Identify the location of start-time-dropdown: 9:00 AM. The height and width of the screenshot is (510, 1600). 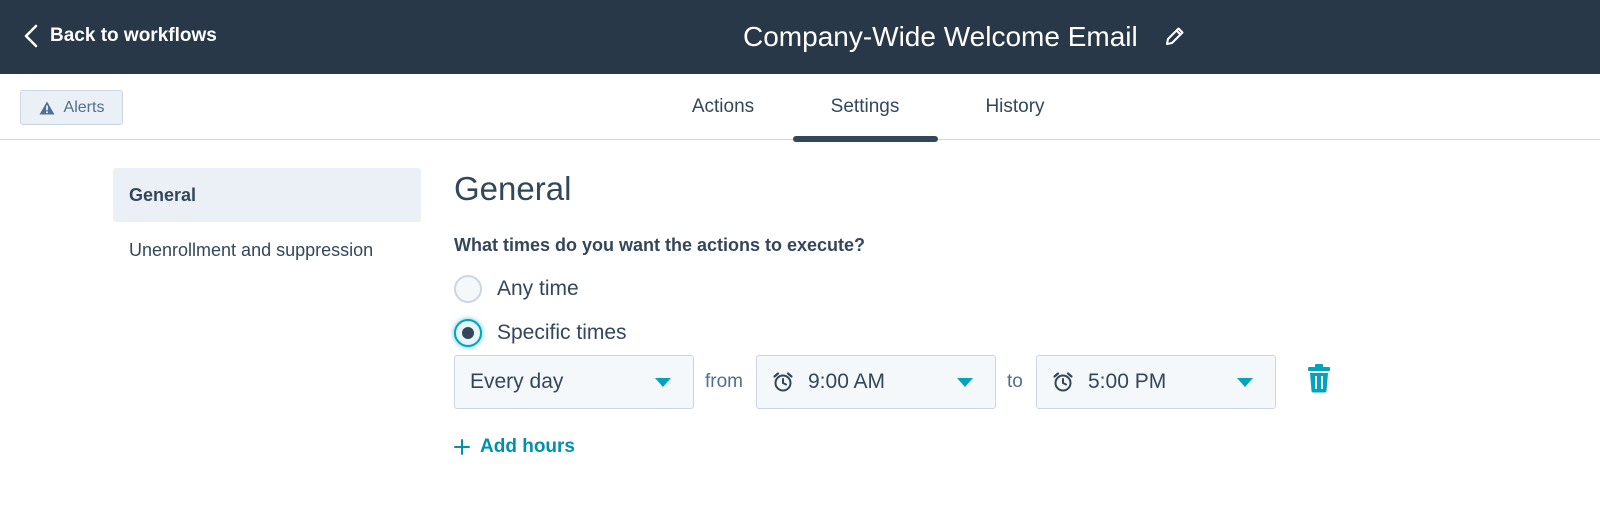
(876, 382).